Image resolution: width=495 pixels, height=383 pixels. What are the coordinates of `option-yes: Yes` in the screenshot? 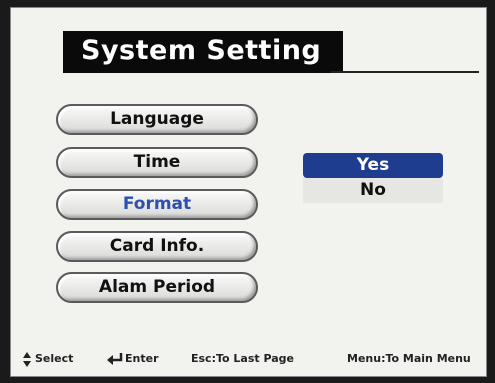 It's located at (373, 165).